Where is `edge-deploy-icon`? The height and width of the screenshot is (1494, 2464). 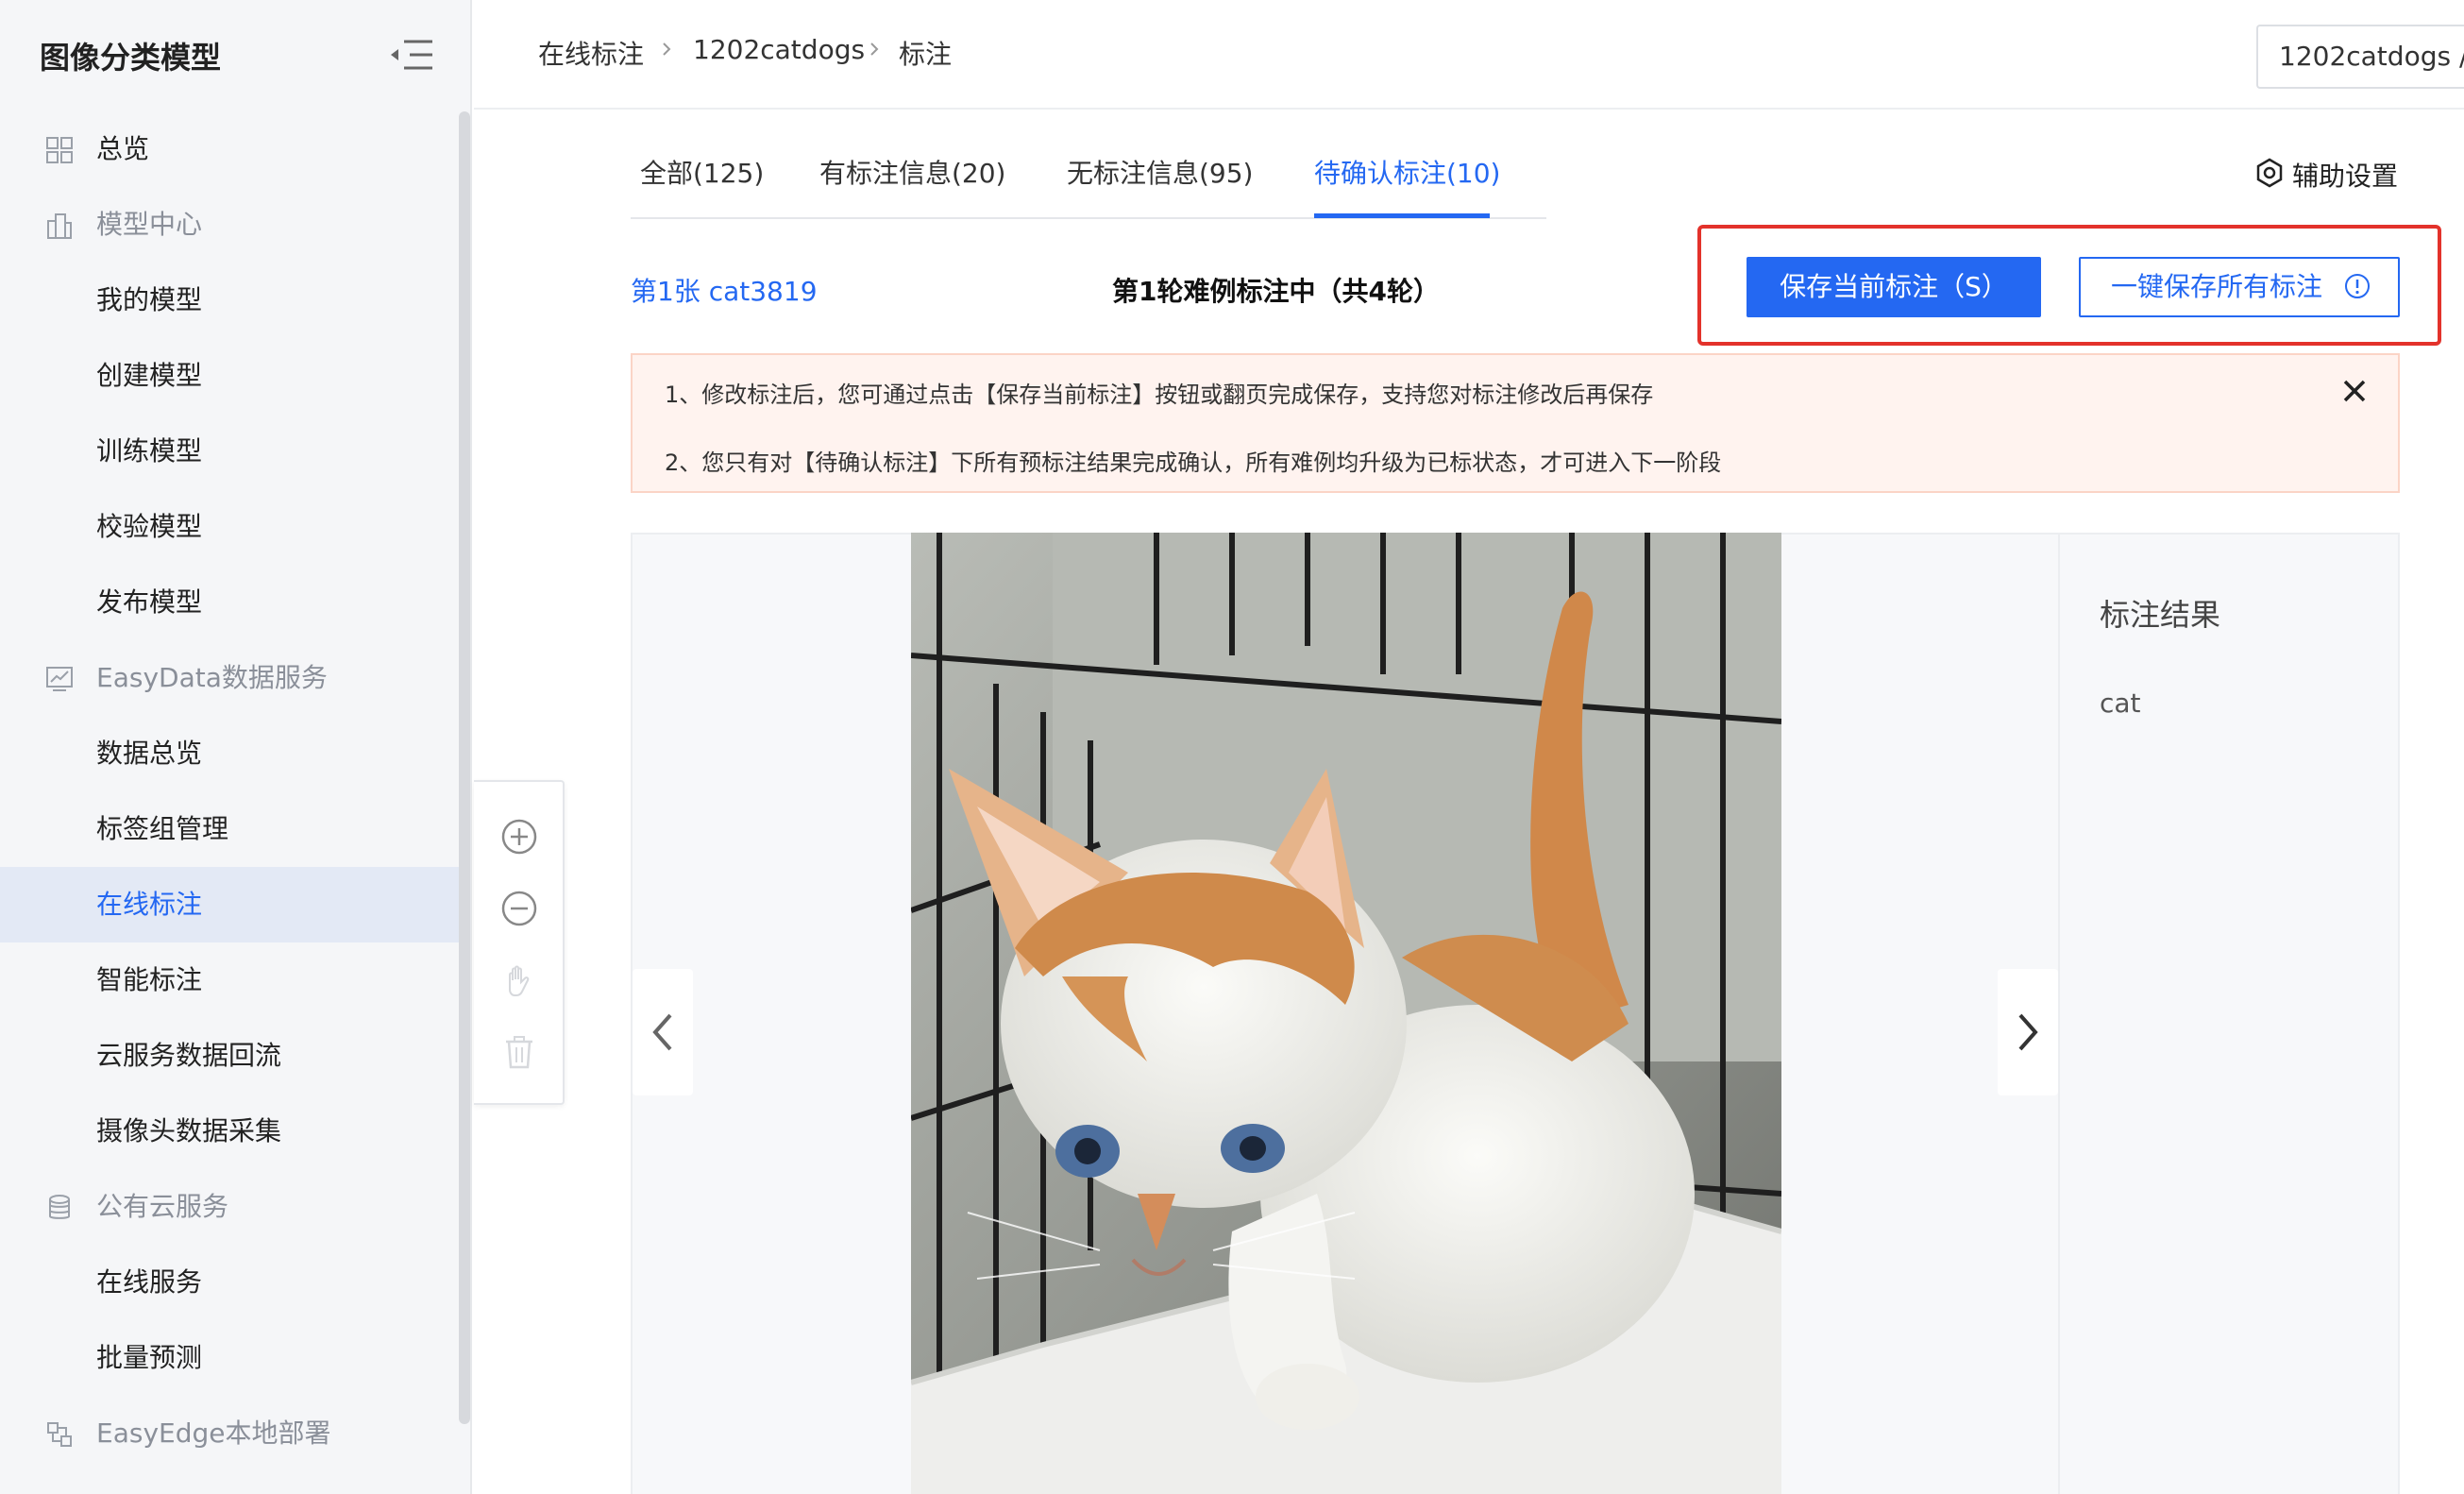
edge-deploy-icon is located at coordinates (59, 1435).